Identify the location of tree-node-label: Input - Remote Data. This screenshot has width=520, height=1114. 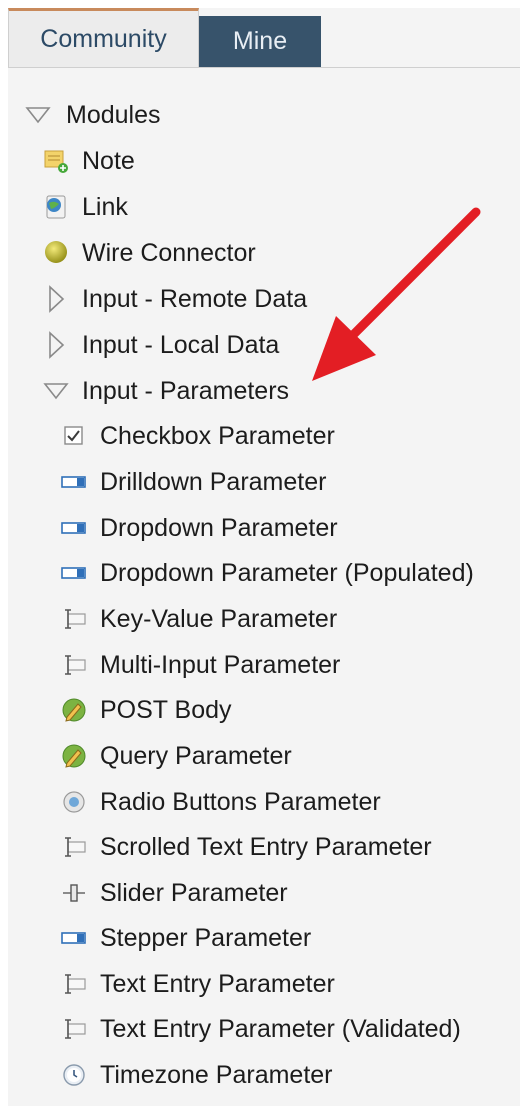
(195, 299).